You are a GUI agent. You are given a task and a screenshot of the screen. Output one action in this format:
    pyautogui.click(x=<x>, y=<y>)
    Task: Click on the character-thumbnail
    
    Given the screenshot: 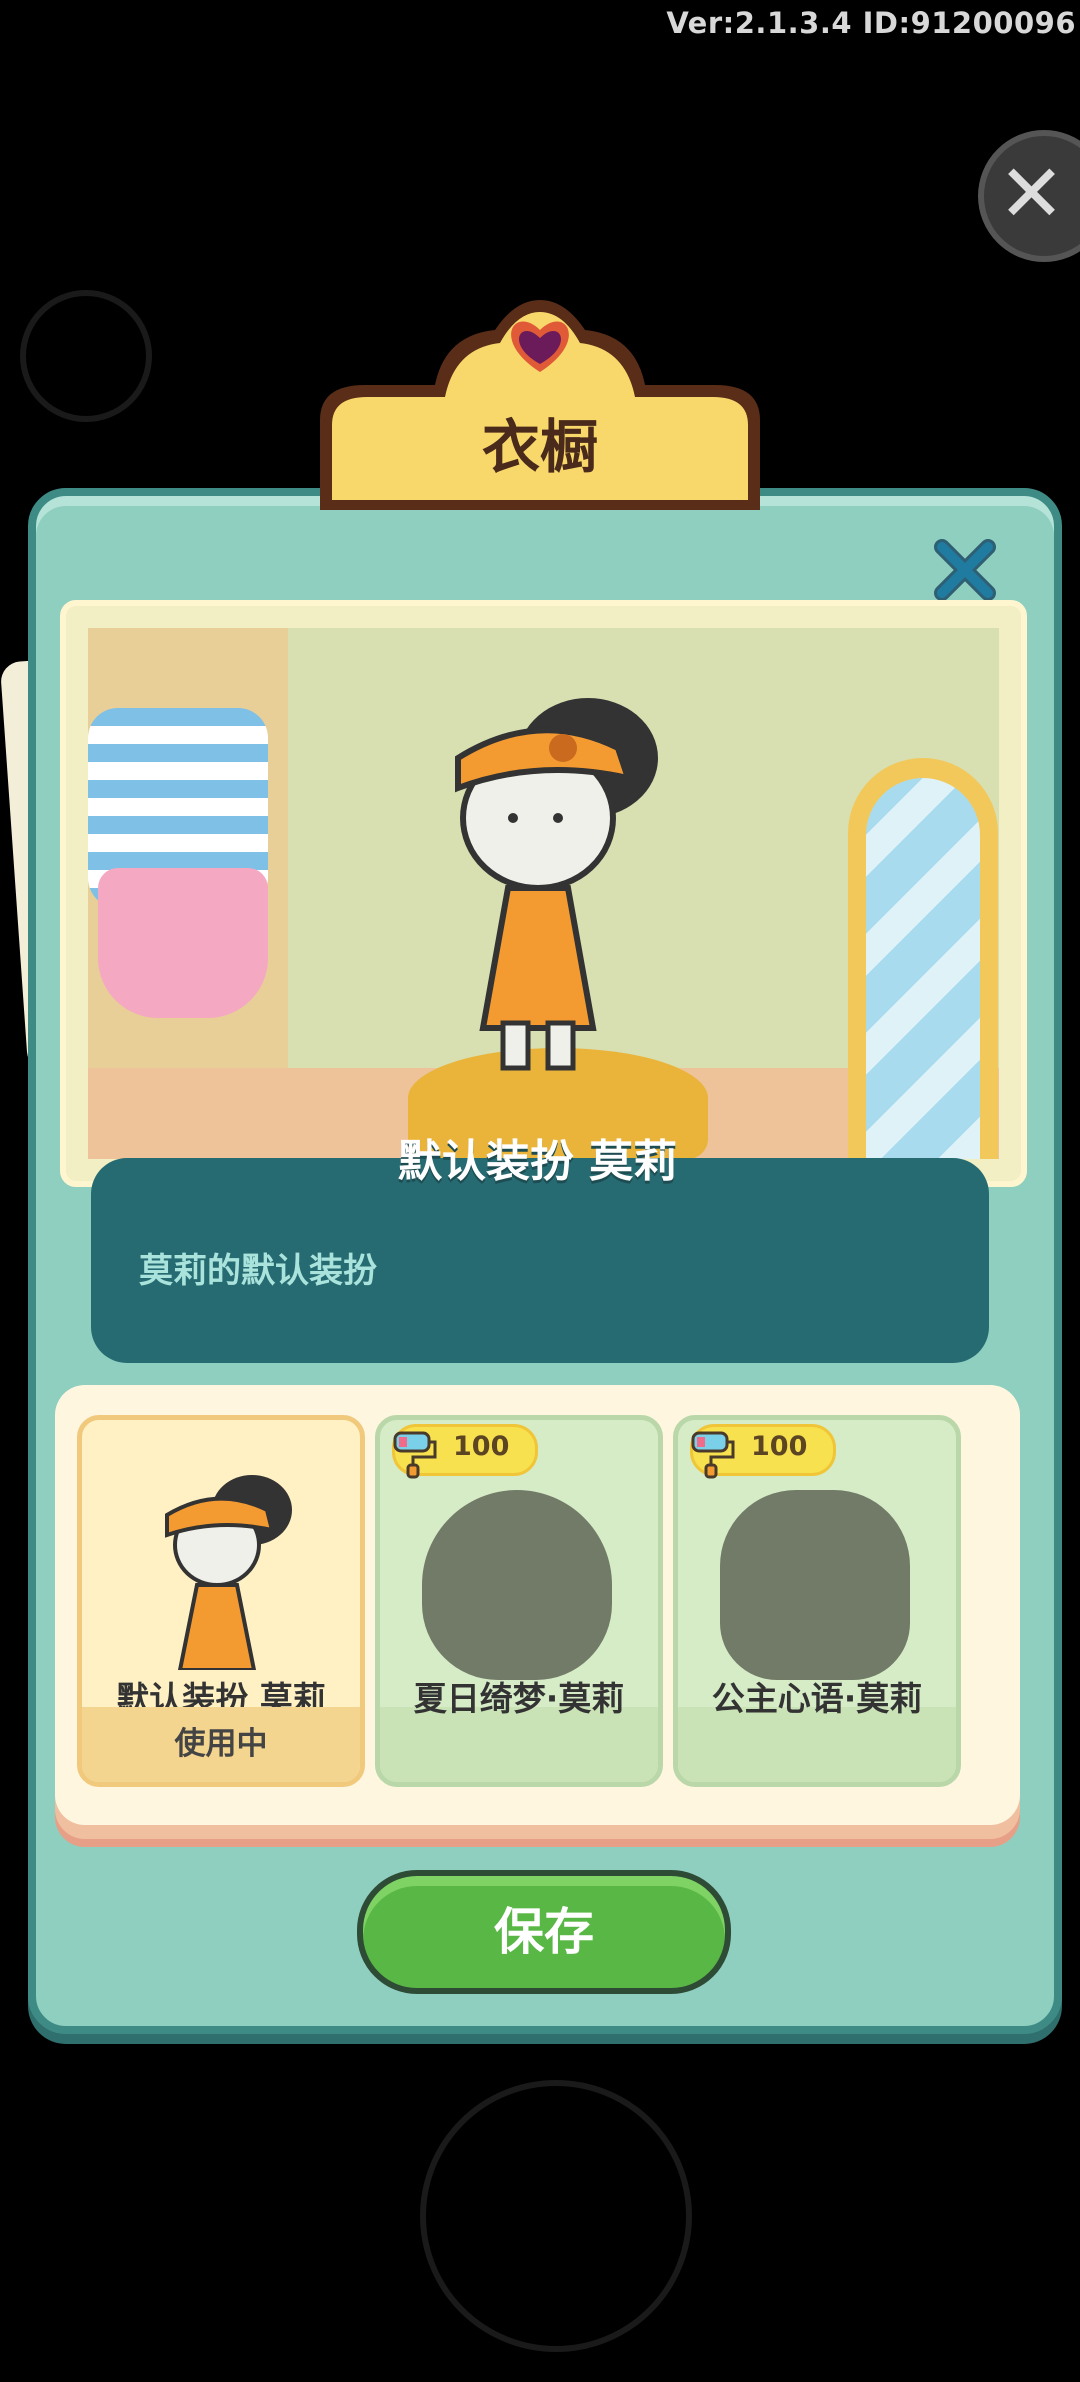 What is the action you would take?
    pyautogui.click(x=228, y=1572)
    